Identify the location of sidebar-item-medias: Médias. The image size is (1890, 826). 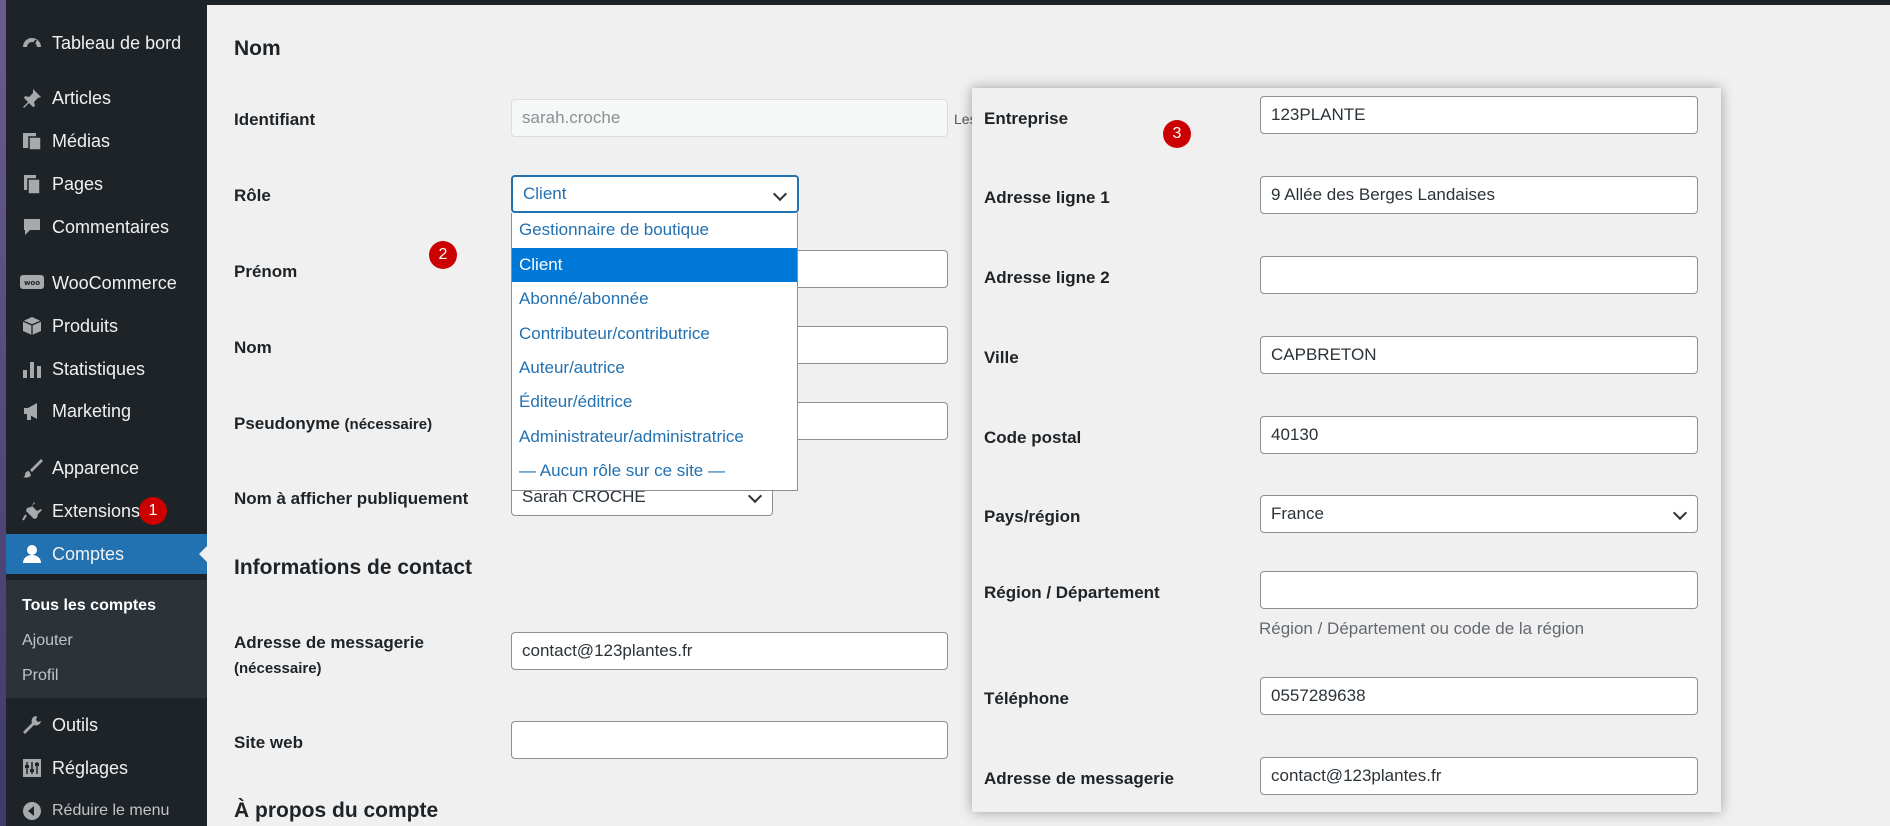
(106, 141).